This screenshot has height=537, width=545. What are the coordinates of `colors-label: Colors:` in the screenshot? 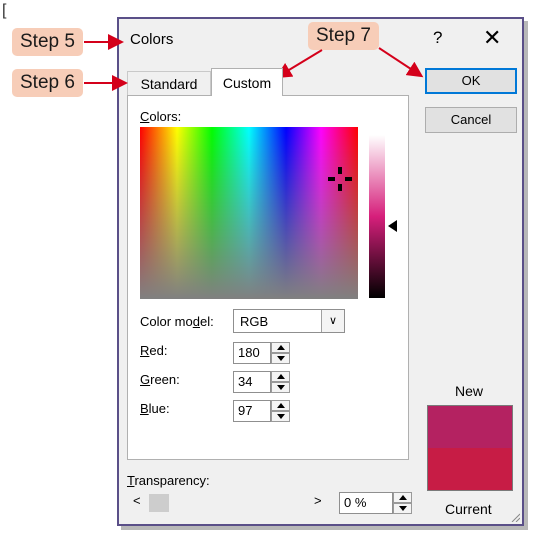 It's located at (161, 116).